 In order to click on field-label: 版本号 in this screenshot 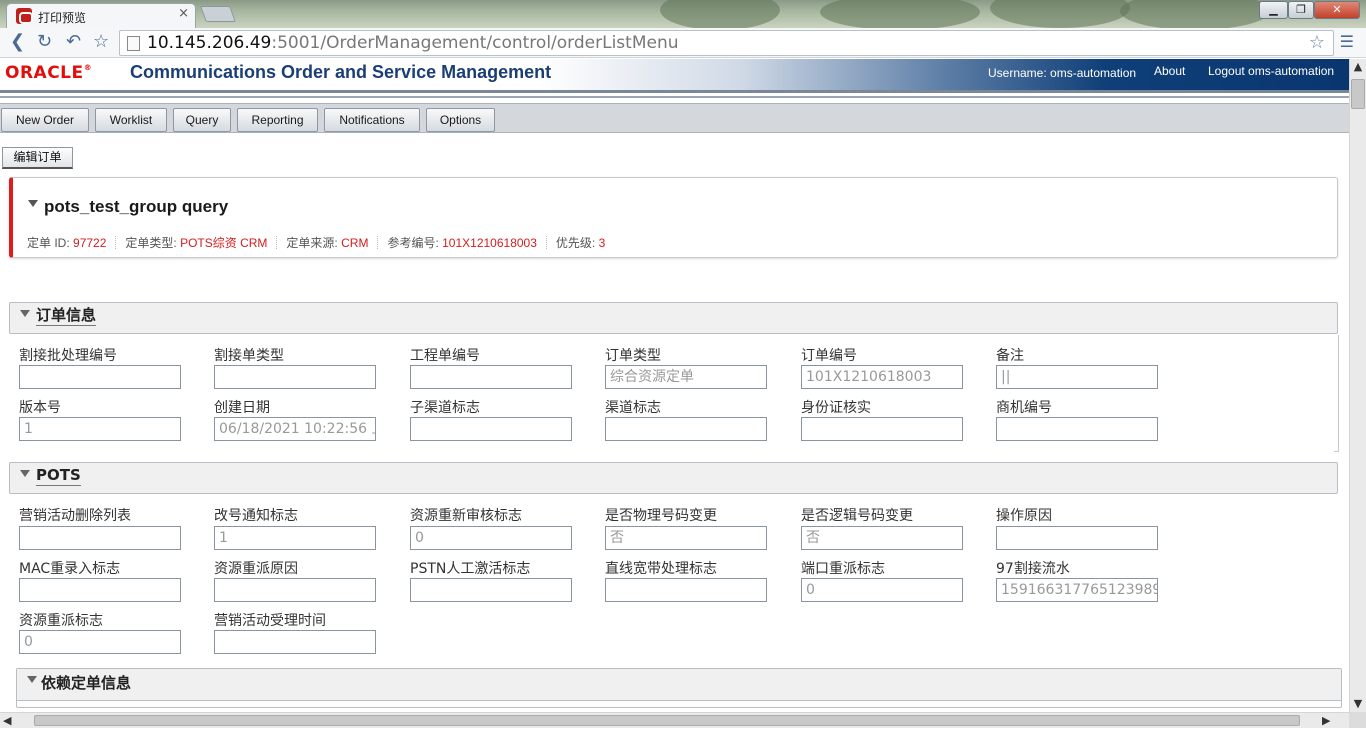, I will do `click(40, 408)`.